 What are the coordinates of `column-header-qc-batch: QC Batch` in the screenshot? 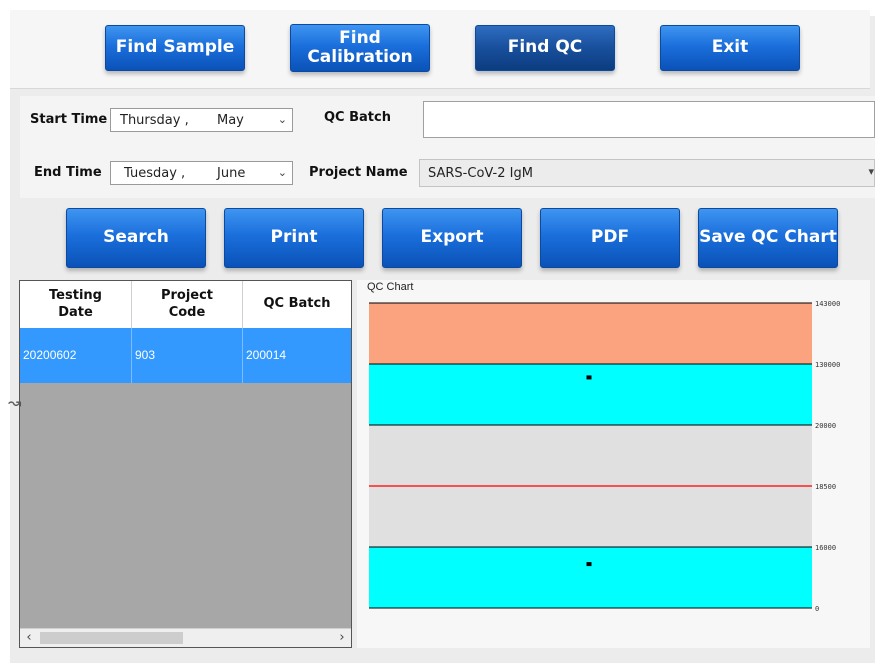 It's located at (297, 304).